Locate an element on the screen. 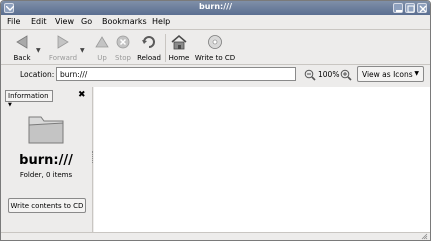 Image resolution: width=431 pixels, height=241 pixels. back-history-arrow: ▼ is located at coordinates (38, 50).